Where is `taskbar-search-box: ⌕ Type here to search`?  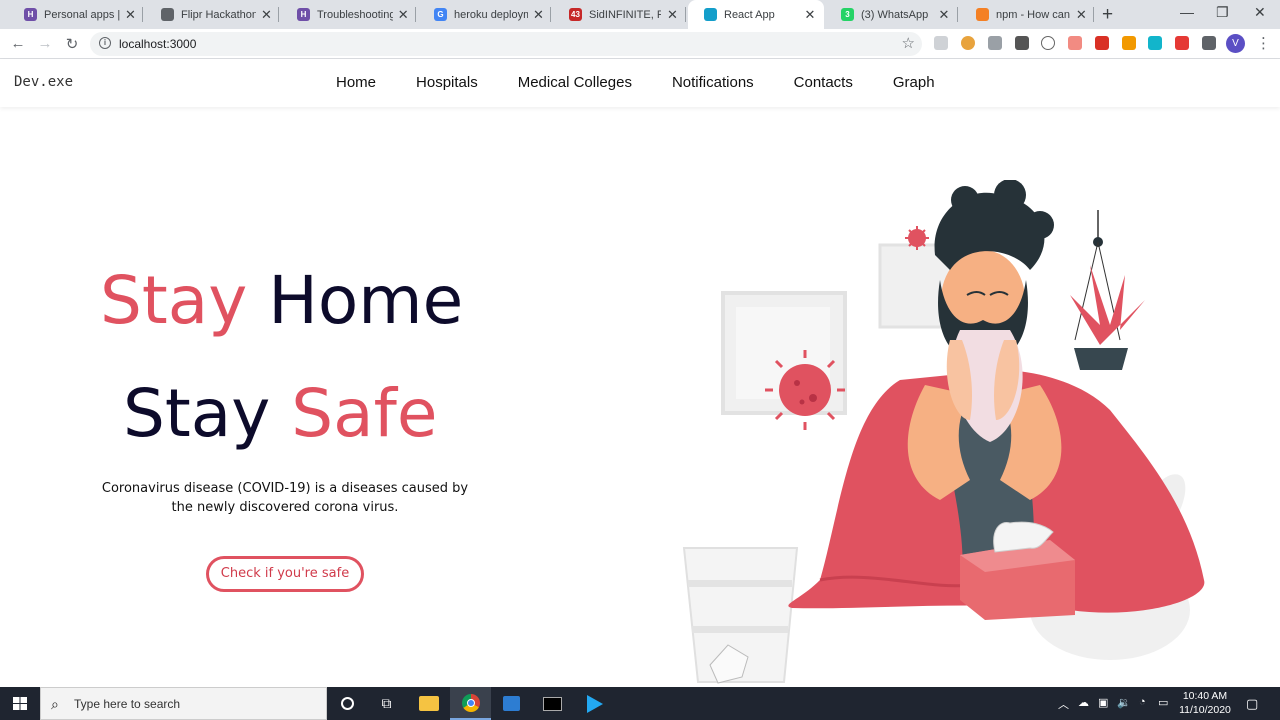 taskbar-search-box: ⌕ Type here to search is located at coordinates (183, 703).